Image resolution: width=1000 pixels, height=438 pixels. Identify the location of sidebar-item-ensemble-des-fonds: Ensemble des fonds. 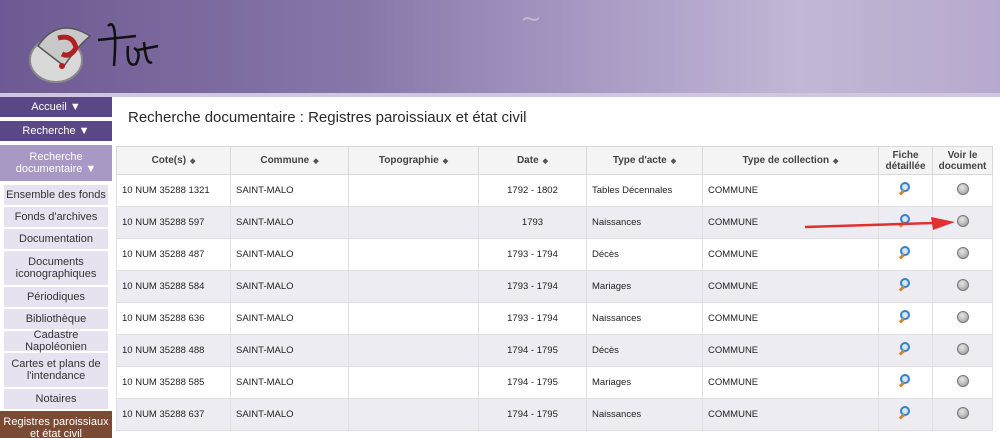
(56, 196).